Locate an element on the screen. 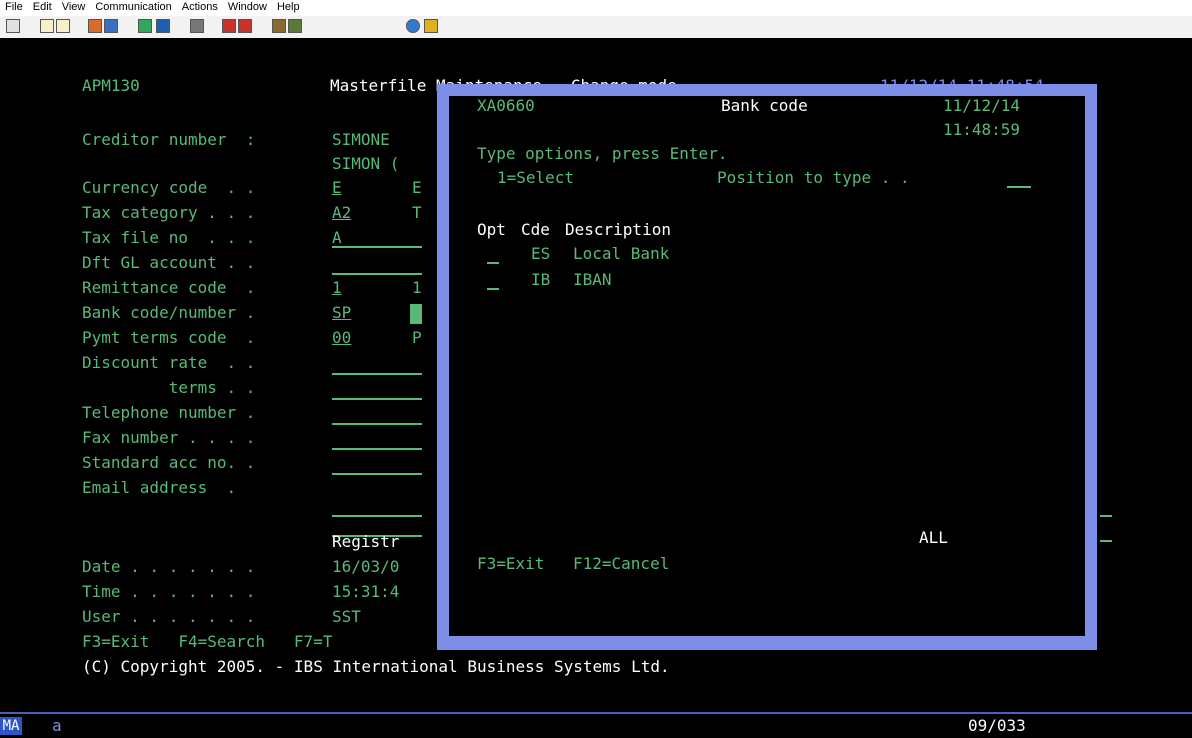  remittance-label: Remittance code . is located at coordinates (174, 287).